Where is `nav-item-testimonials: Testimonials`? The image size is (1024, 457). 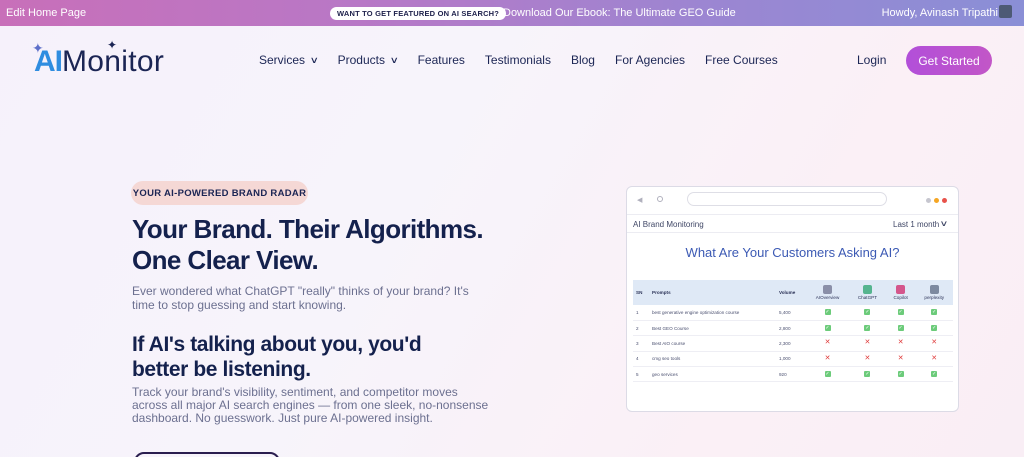
nav-item-testimonials: Testimonials is located at coordinates (518, 60).